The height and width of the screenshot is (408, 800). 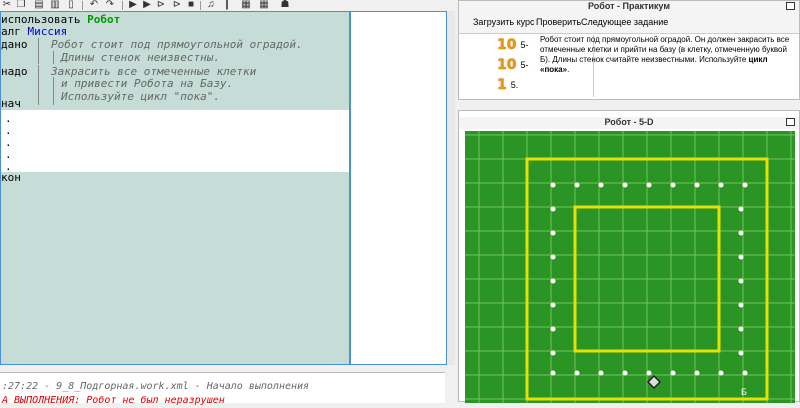 What do you see at coordinates (147, 5) in the screenshot?
I see `step-run-icon: ▶` at bounding box center [147, 5].